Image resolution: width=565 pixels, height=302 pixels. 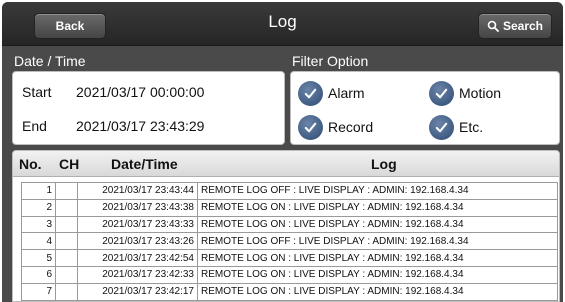 I want to click on column-header-ch: CH, so click(x=69, y=164).